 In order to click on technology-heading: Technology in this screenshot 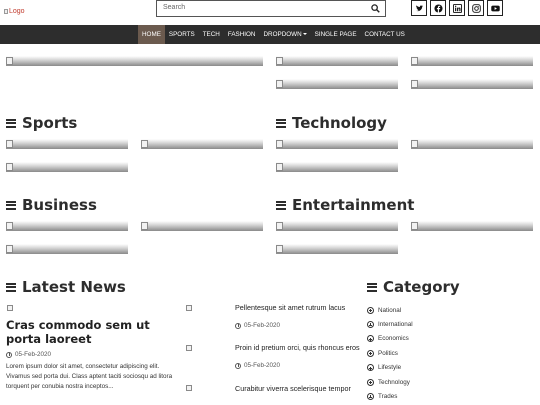, I will do `click(331, 123)`.